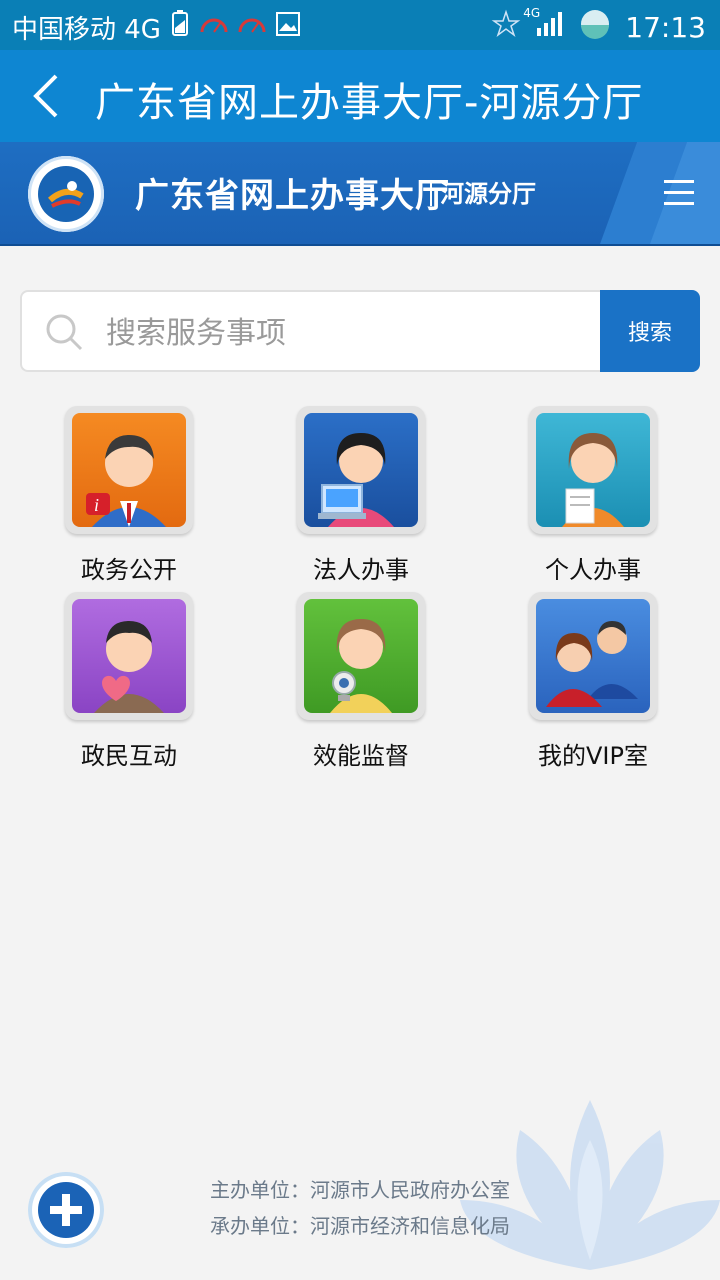 Image resolution: width=720 pixels, height=1280 pixels. I want to click on grid-item-personal-services: 个人办事, so click(593, 499).